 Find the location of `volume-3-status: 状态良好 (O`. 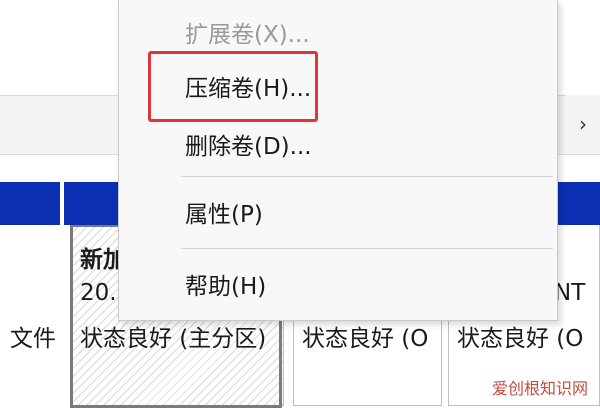

volume-3-status: 状态良好 (O is located at coordinates (520, 339).